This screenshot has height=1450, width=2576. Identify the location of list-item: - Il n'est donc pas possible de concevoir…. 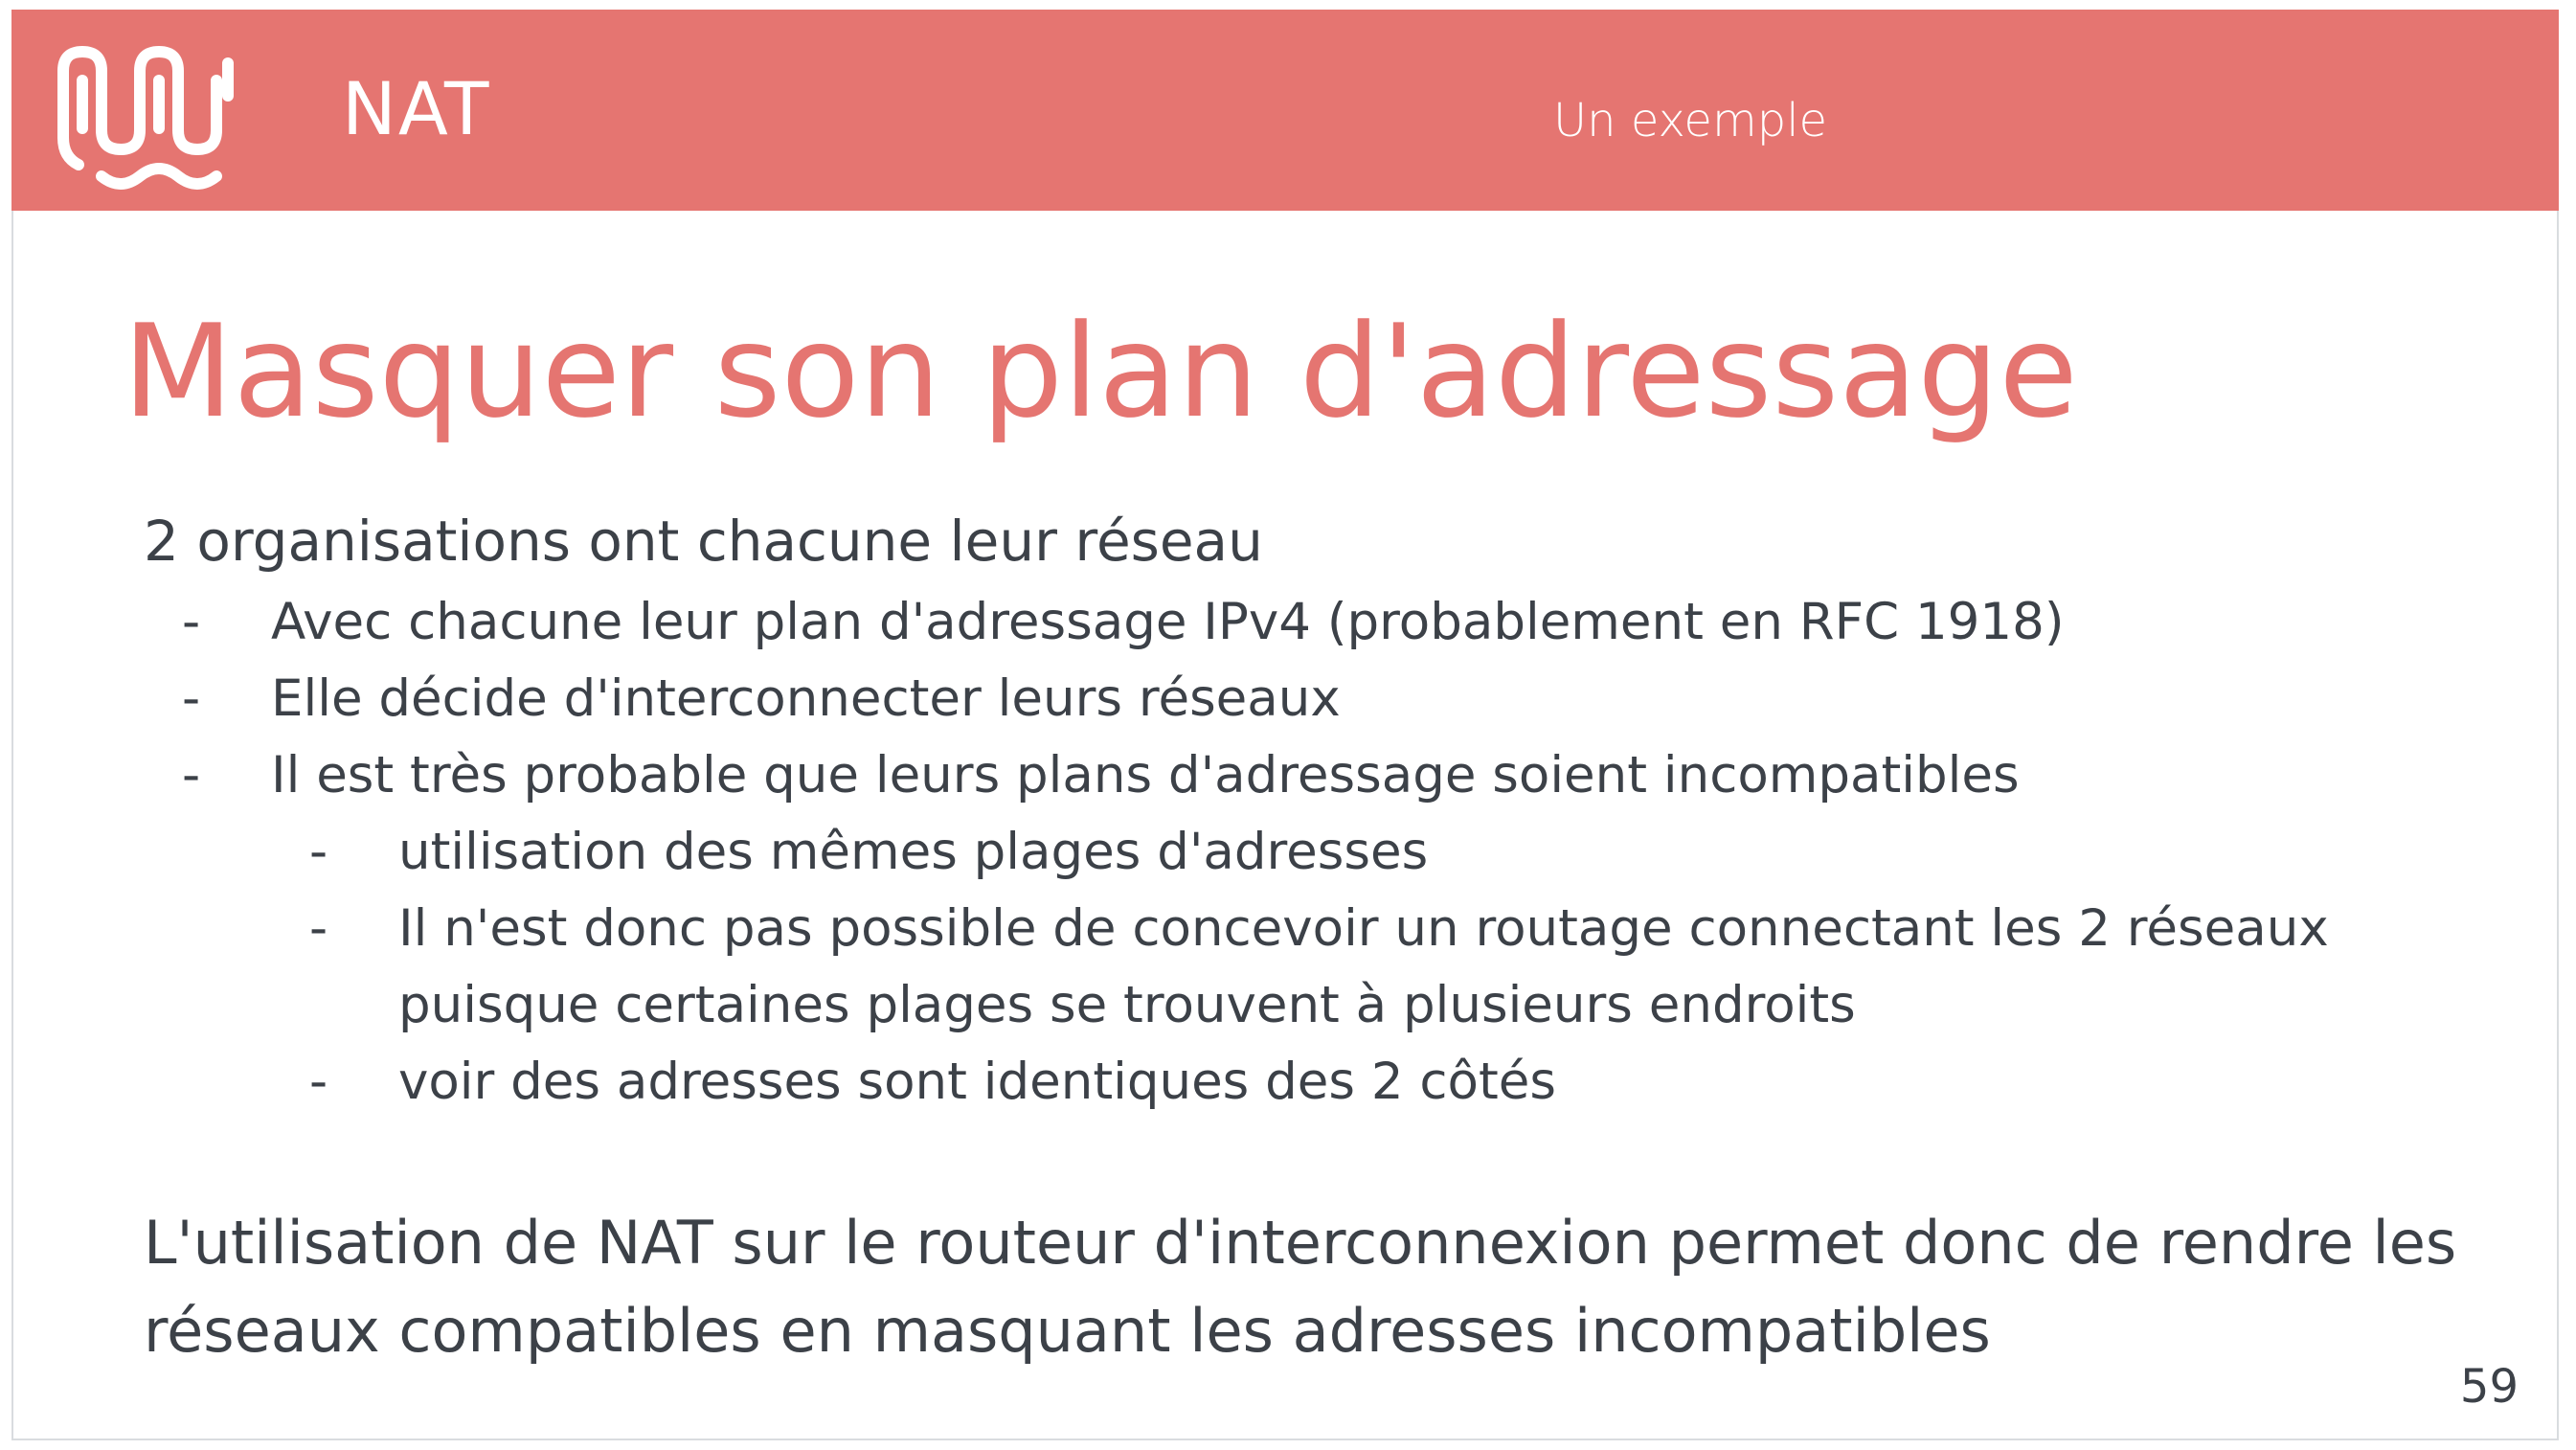
(1380, 967).